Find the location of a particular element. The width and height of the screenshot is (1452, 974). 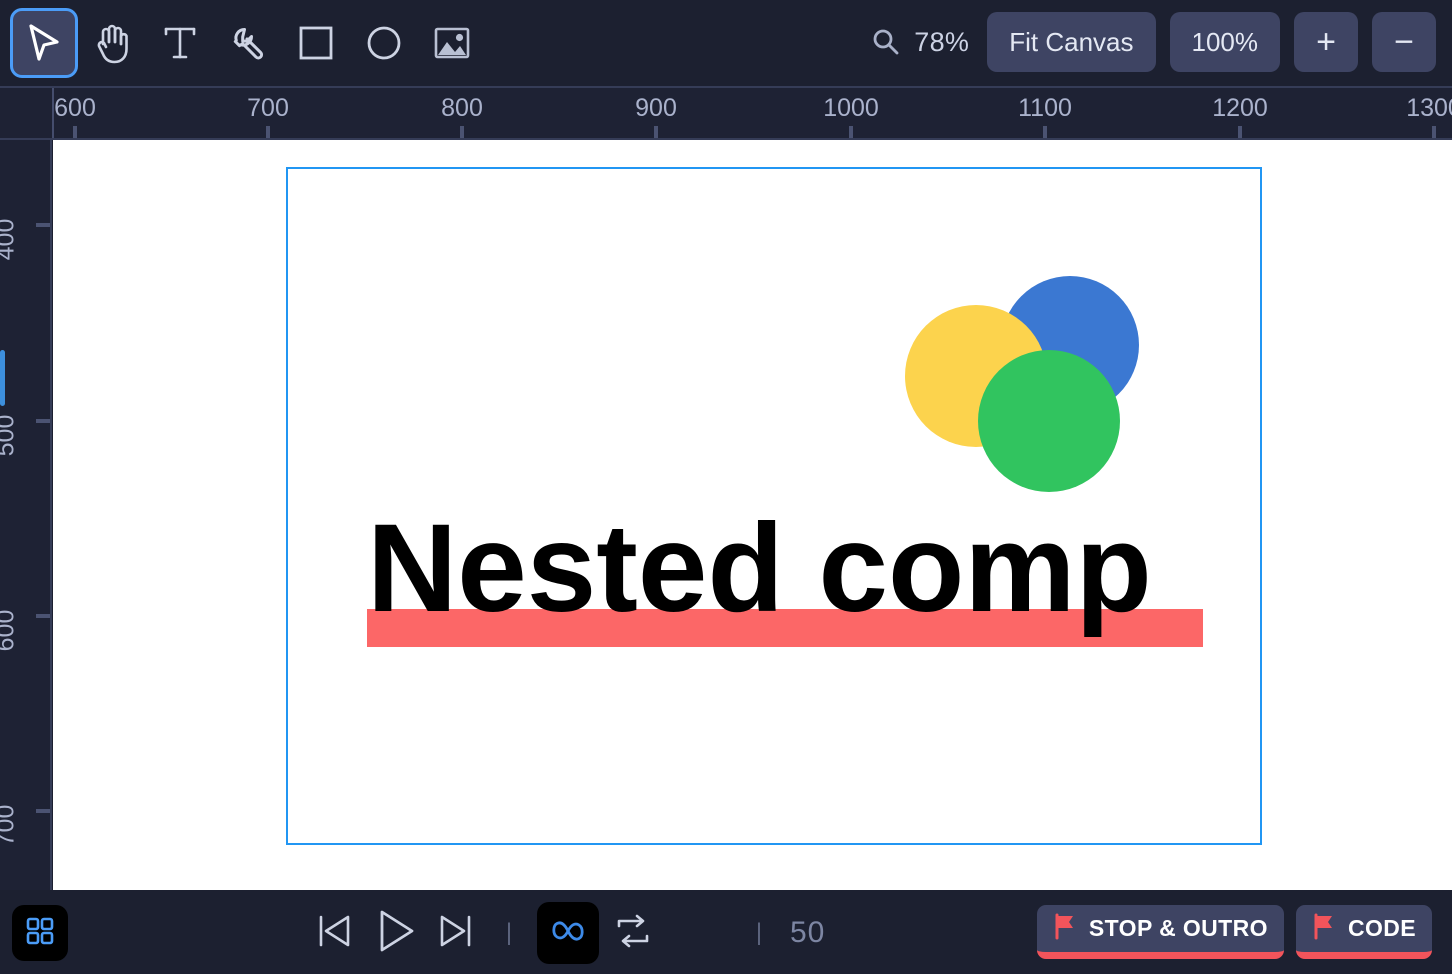

play-button is located at coordinates (395, 933).